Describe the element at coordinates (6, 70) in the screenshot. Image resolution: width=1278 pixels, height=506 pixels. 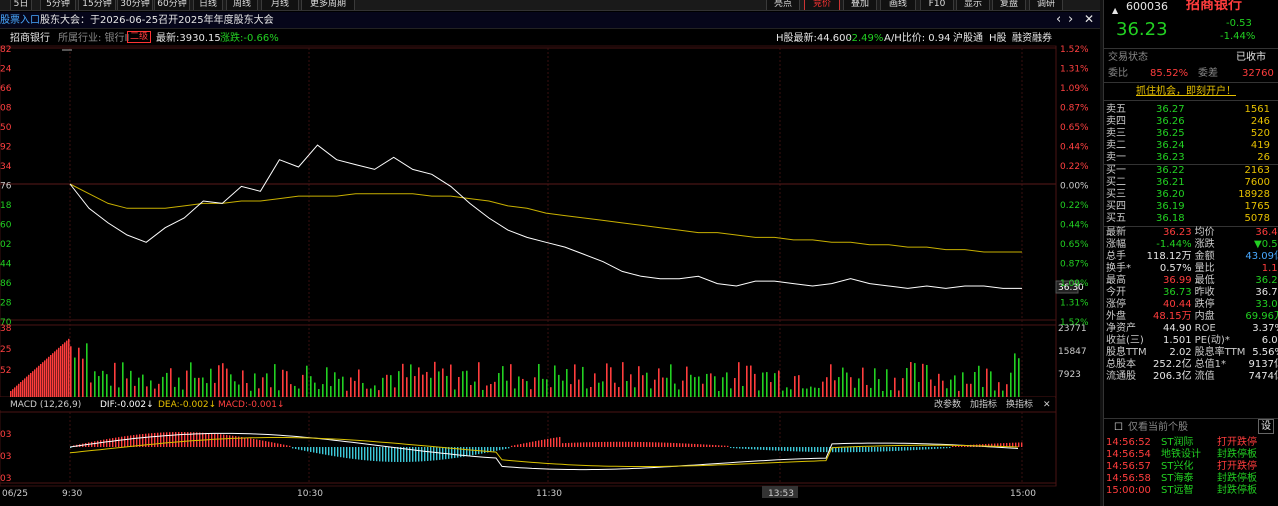
I see `price-axis-tick: 24` at that location.